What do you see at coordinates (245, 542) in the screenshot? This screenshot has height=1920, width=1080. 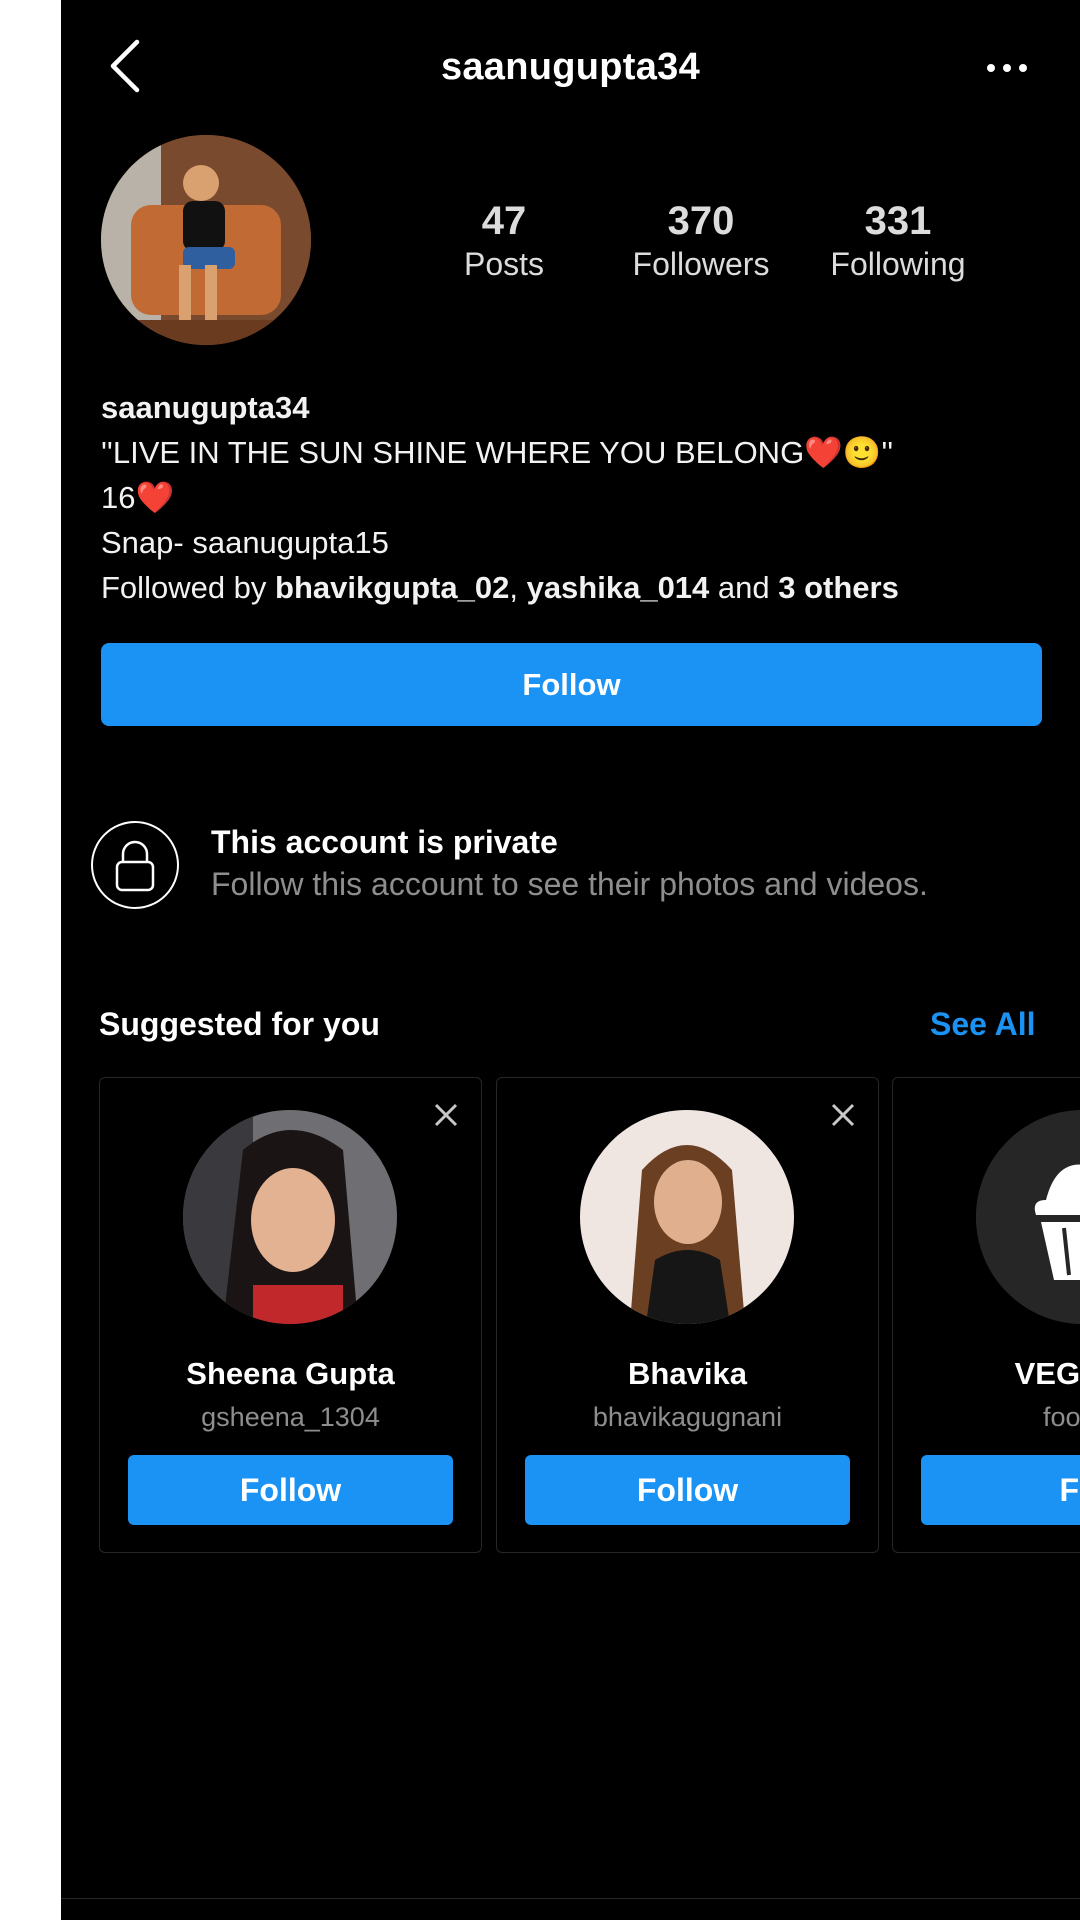 I see `bio-snap: Snap- saanugupta15` at bounding box center [245, 542].